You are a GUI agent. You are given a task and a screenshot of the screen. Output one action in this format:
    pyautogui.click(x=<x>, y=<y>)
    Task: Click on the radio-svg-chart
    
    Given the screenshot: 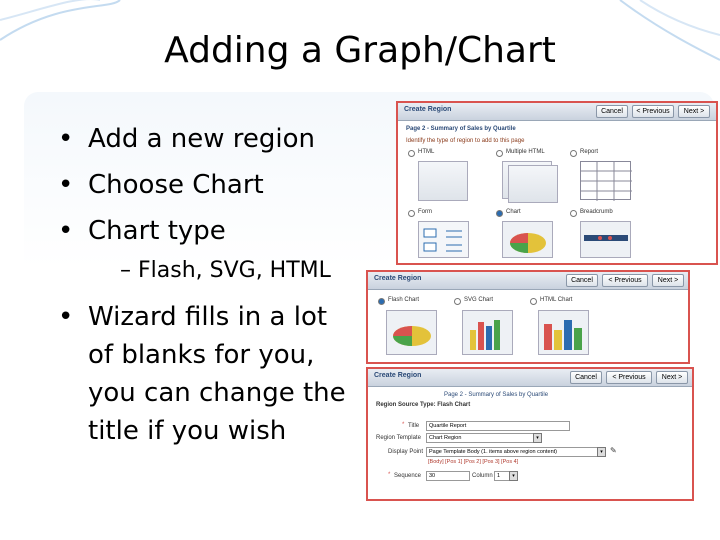 What is the action you would take?
    pyautogui.click(x=457, y=301)
    